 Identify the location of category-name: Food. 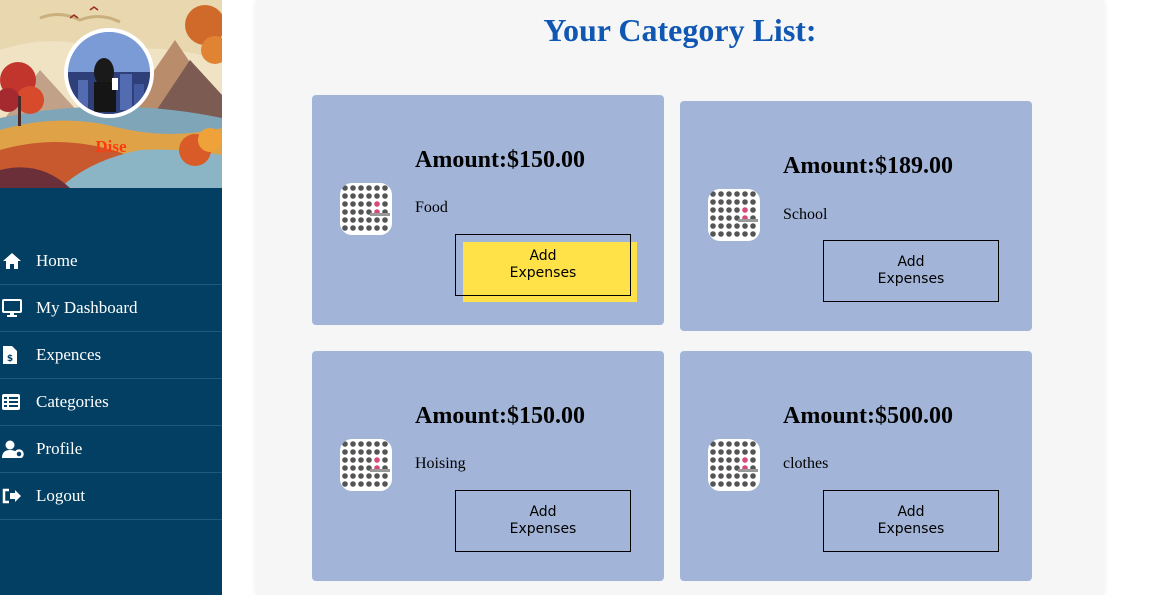
(431, 207).